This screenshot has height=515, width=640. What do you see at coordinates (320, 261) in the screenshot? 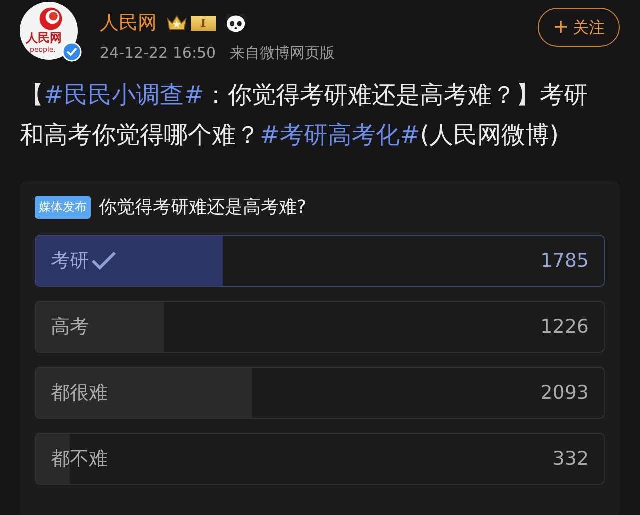
I see `poll-option: 考研 1785` at bounding box center [320, 261].